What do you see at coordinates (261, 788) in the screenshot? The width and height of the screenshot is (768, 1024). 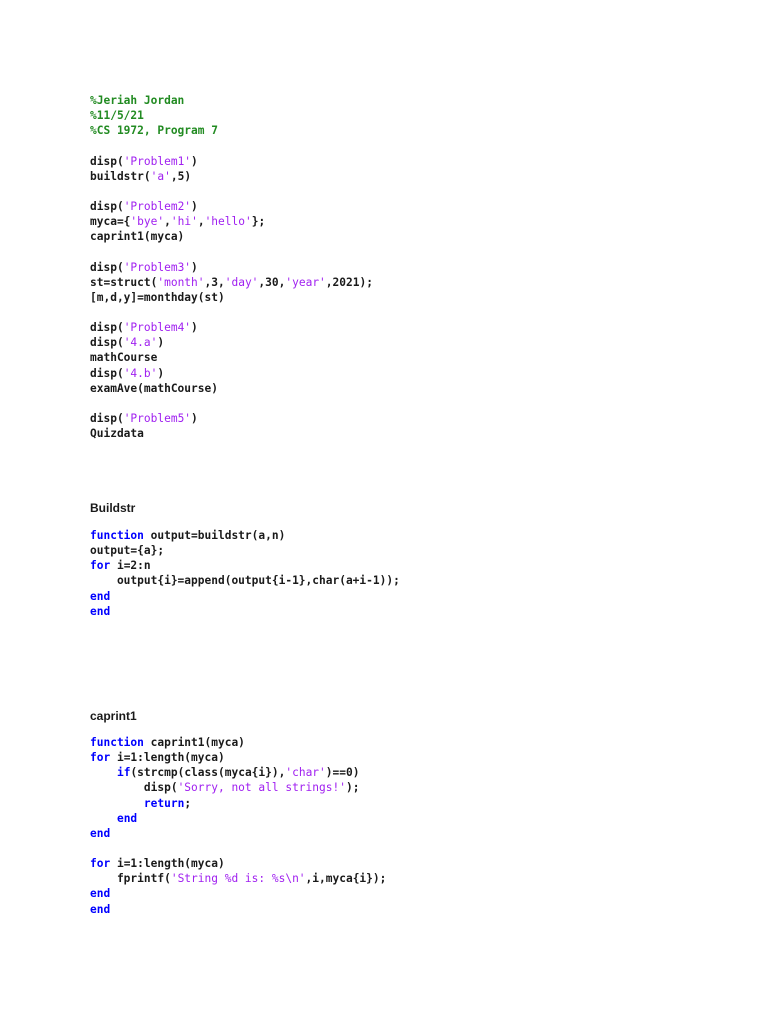 I see `code-token-string: 'Sorry, not all strings!'` at bounding box center [261, 788].